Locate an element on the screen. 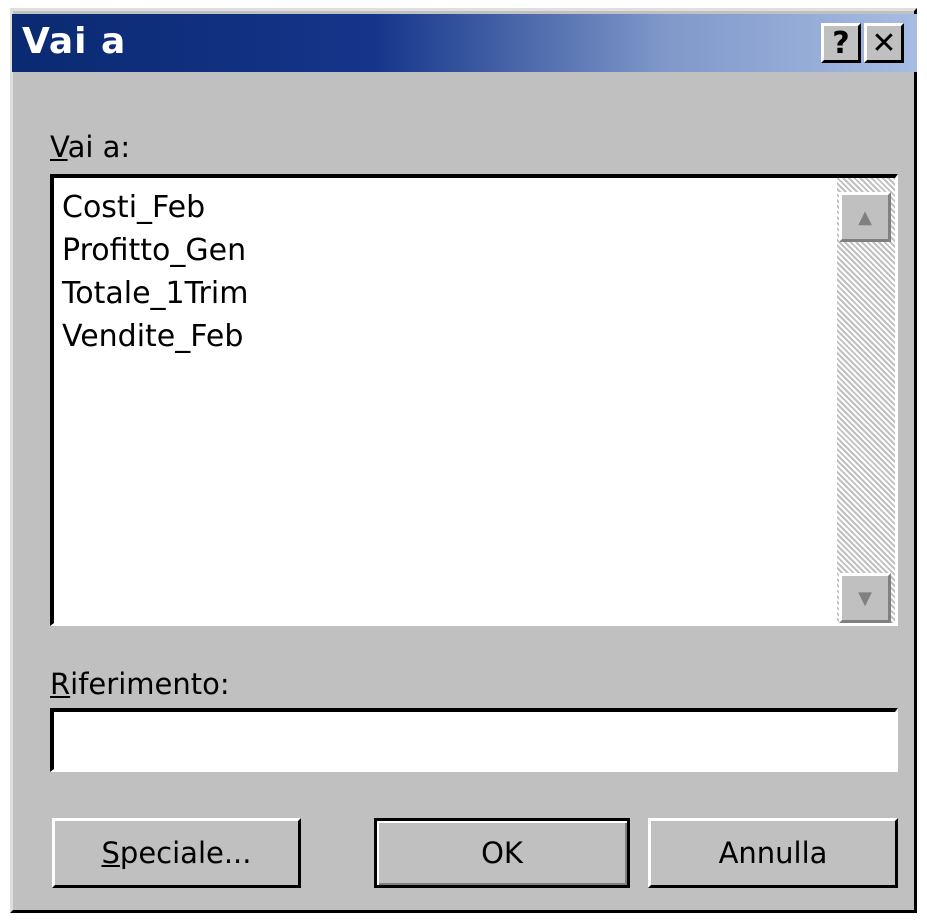  reference-label: Riferimento: is located at coordinates (140, 684).